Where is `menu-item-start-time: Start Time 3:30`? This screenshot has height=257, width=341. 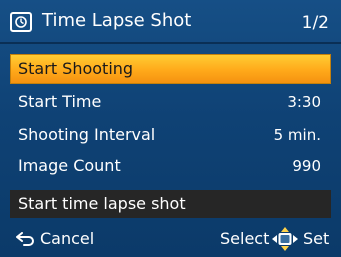 menu-item-start-time: Start Time 3:30 is located at coordinates (170, 102).